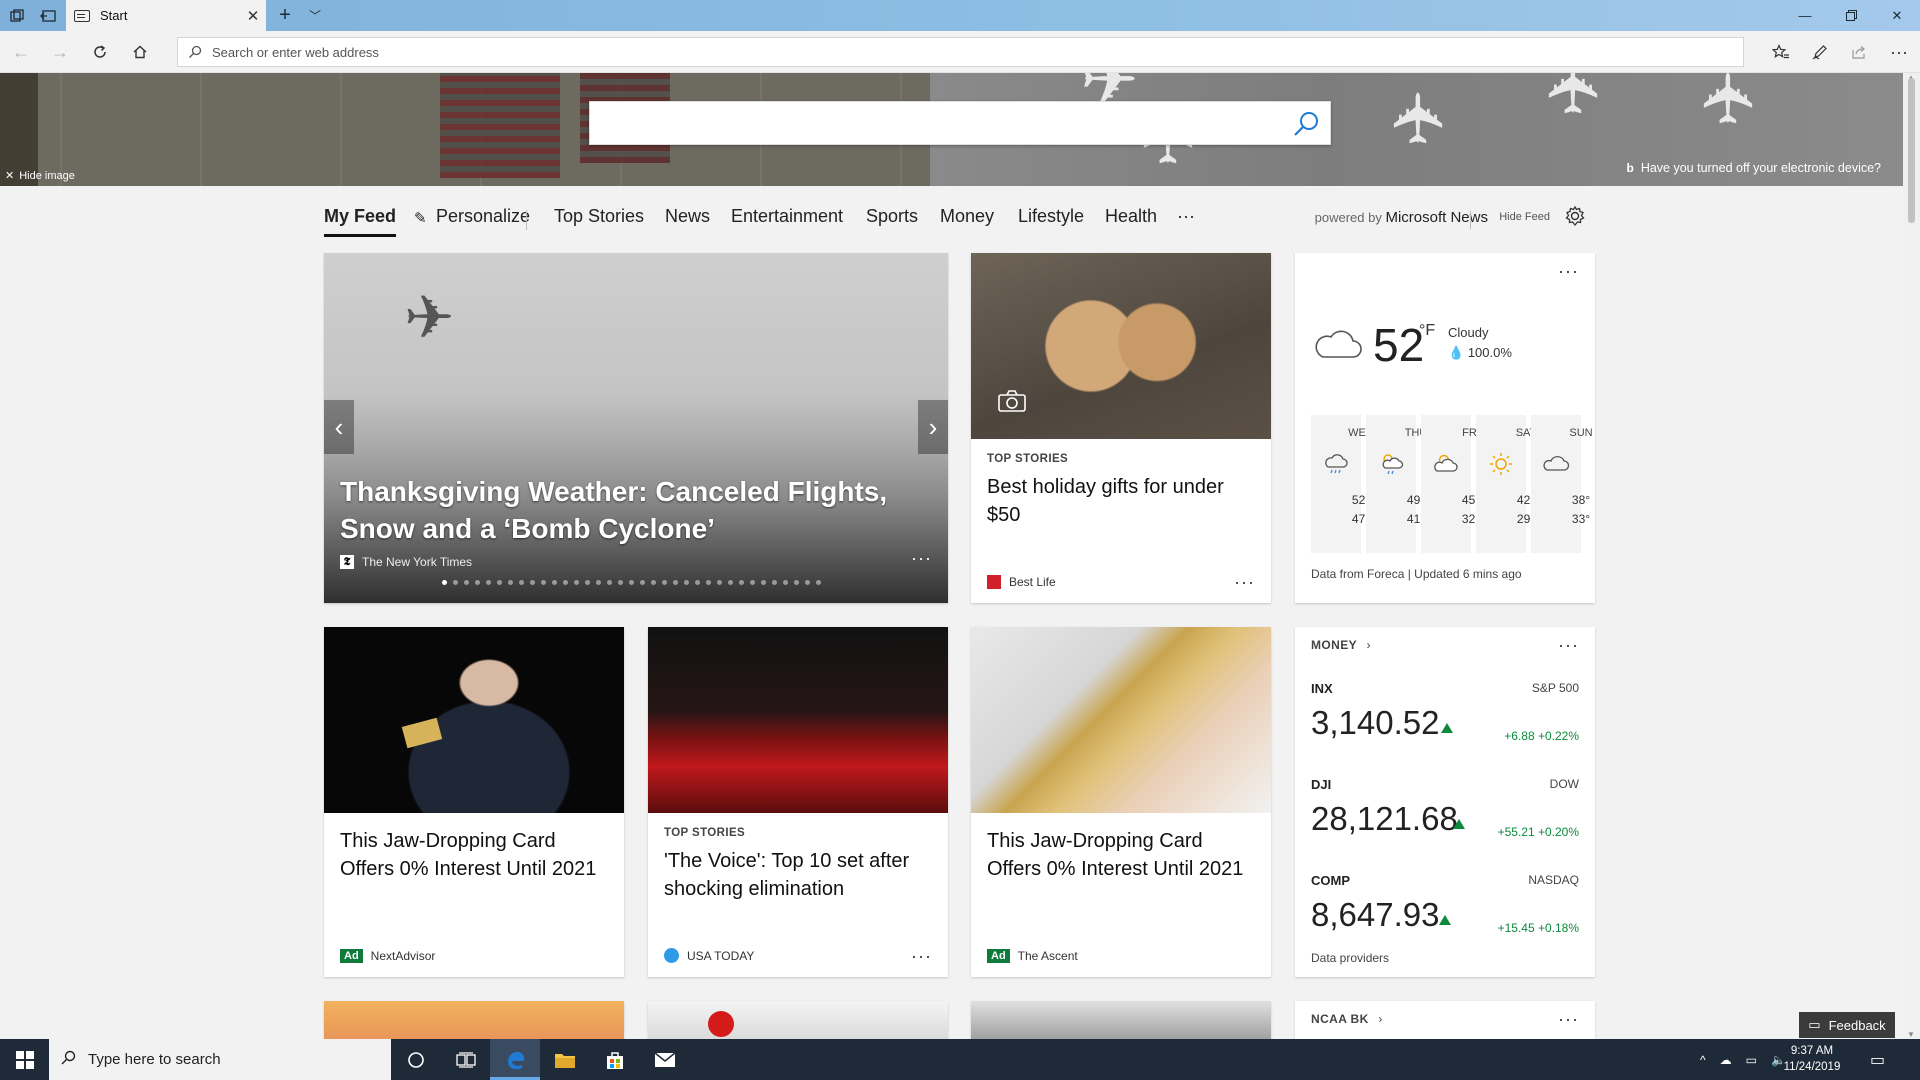  I want to click on store-icon, so click(615, 1059).